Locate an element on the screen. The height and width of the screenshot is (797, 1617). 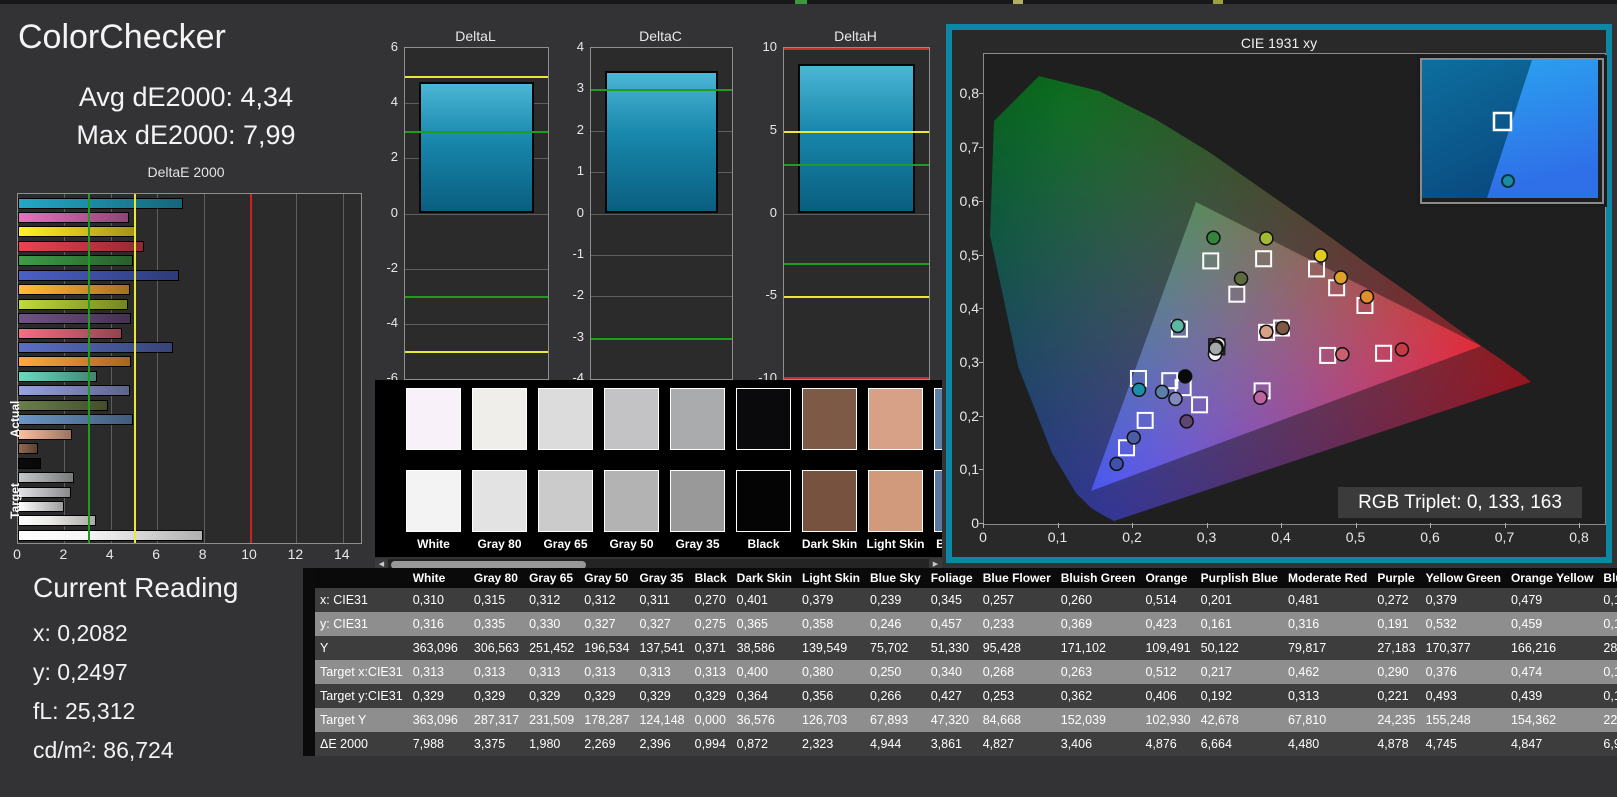
table-cell: 0,532 is located at coordinates (1463, 624).